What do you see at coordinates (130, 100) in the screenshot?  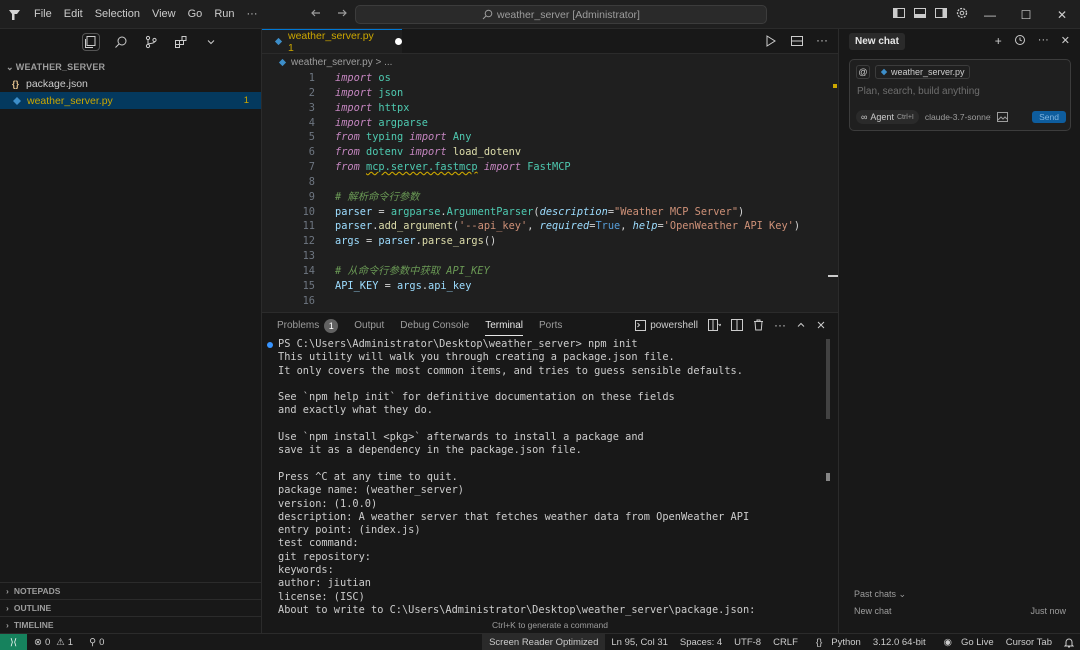 I see `file-item-weather-server-py: weather_server.py 1` at bounding box center [130, 100].